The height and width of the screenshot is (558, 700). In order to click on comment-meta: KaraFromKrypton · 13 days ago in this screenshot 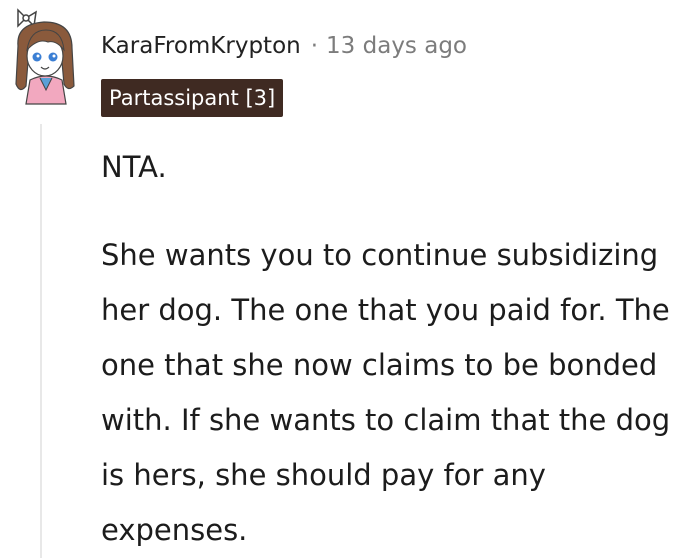, I will do `click(284, 46)`.